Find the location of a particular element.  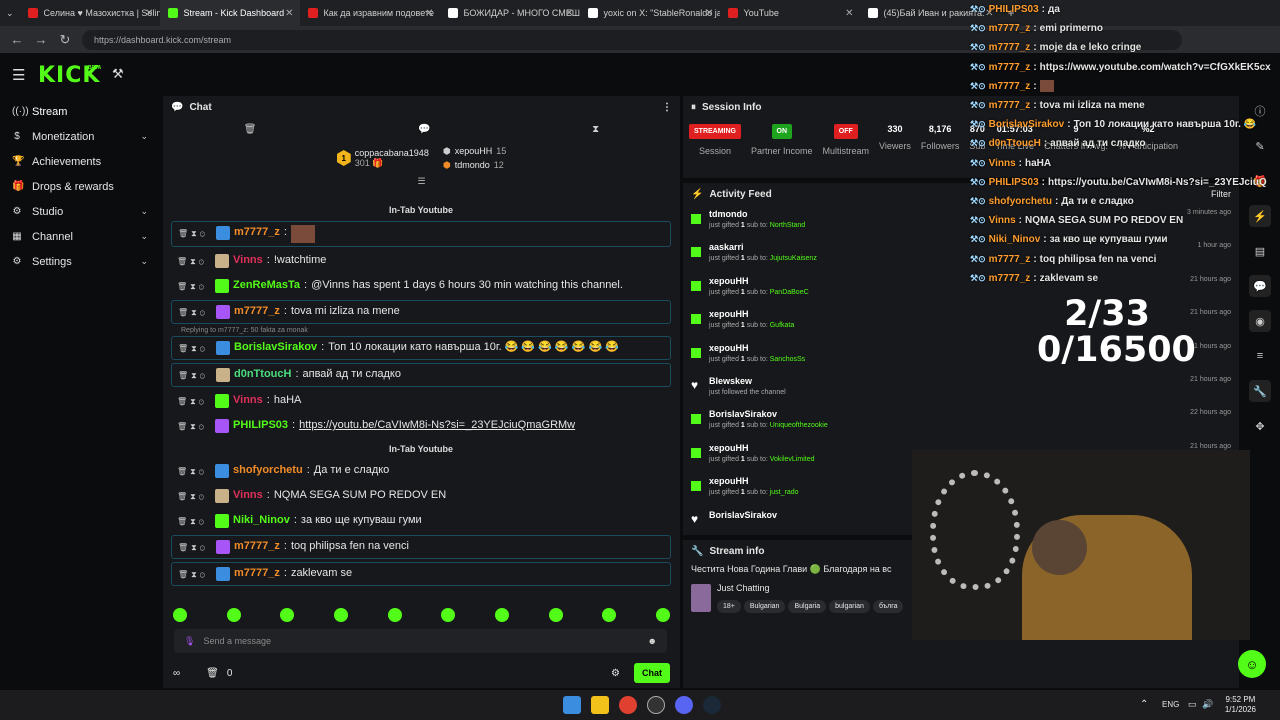

browser-tab: БОЖИДАР - МНОГО СМЕШ ✕ is located at coordinates (510, 13).